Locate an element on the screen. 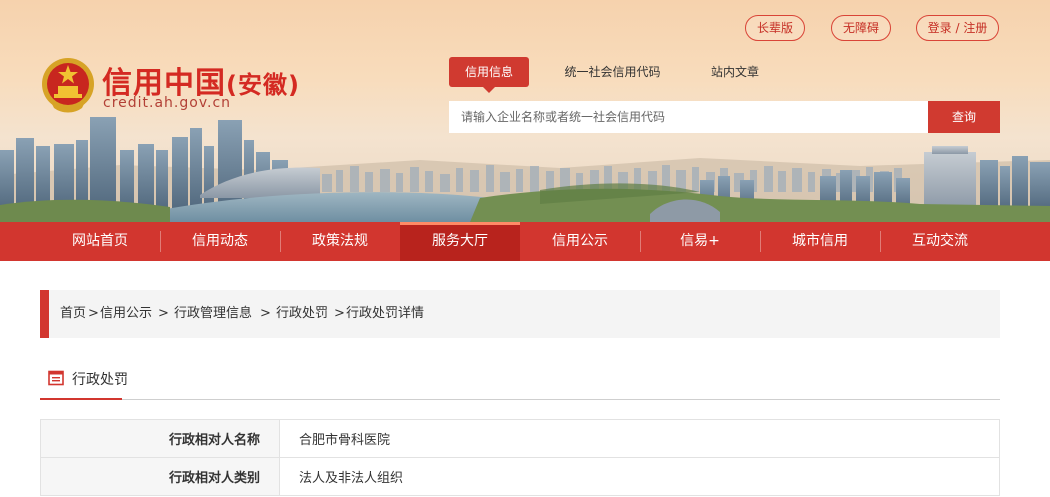 The image size is (1050, 497). search-input is located at coordinates (688, 117).